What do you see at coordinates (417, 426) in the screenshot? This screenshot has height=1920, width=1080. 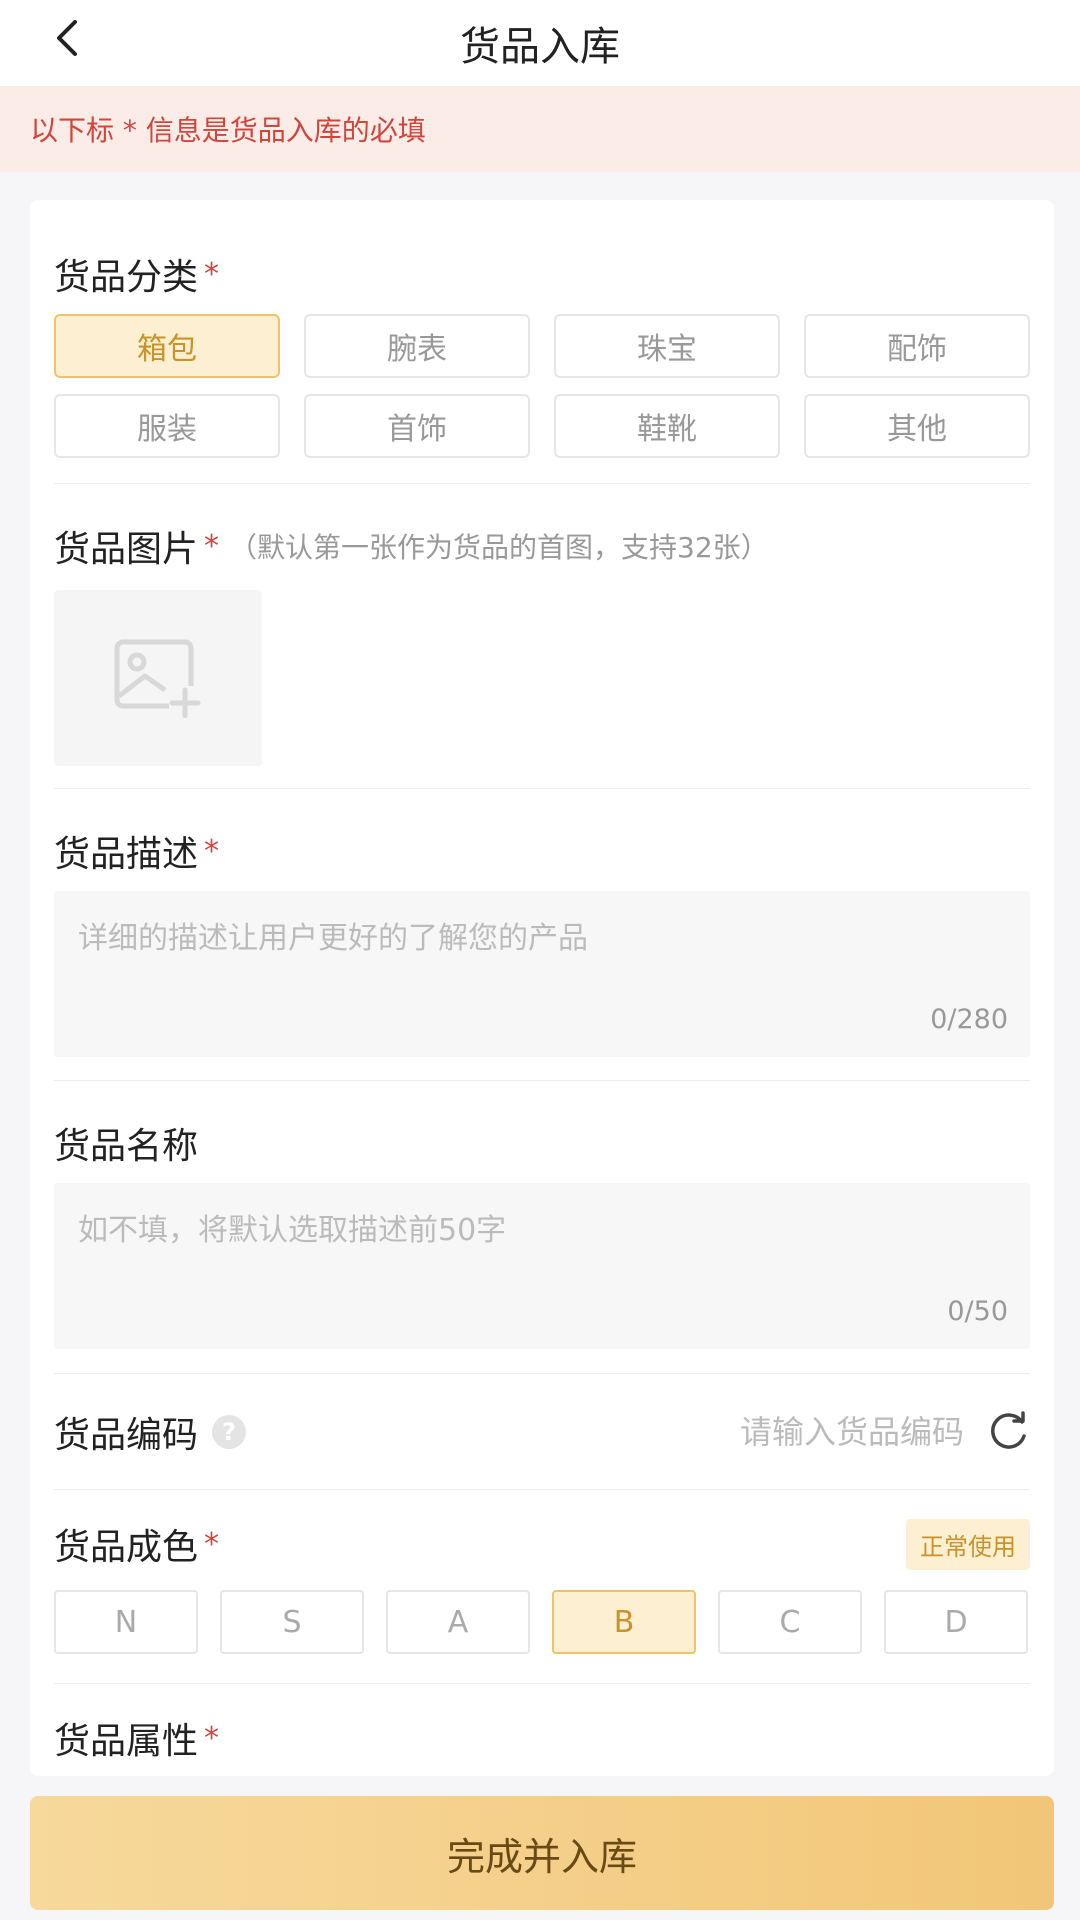 I see `category-option: 首饰` at bounding box center [417, 426].